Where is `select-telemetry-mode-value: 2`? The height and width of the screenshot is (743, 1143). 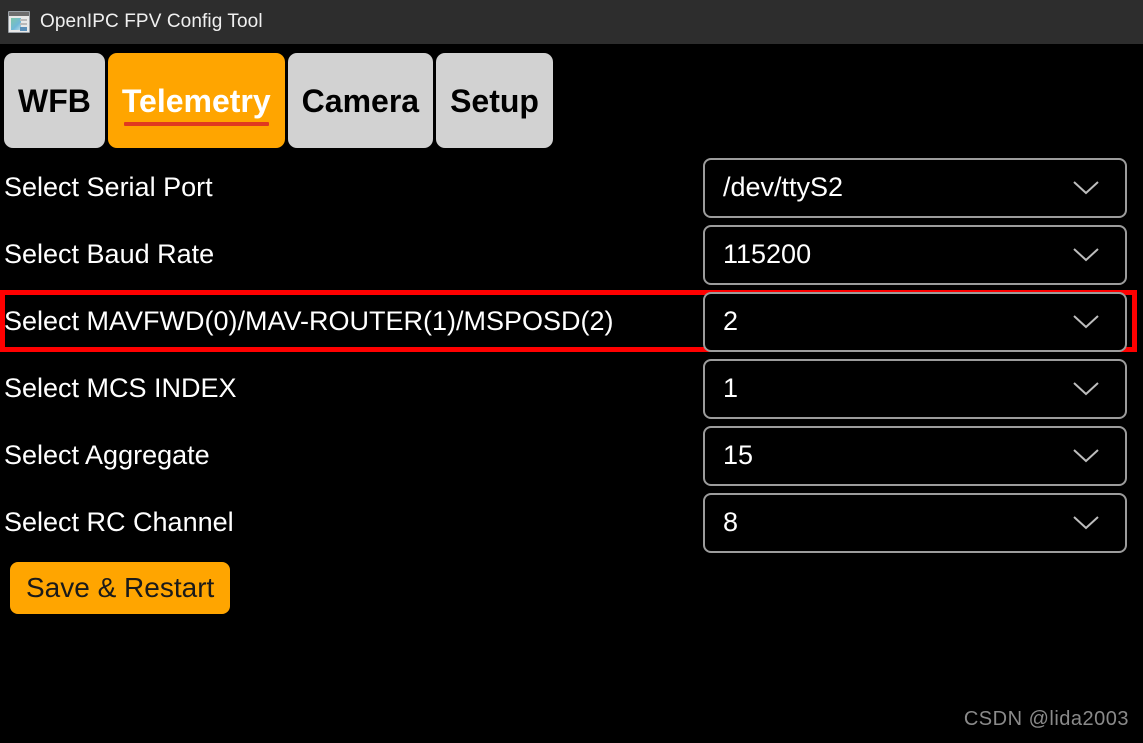
select-telemetry-mode-value: 2 is located at coordinates (731, 321).